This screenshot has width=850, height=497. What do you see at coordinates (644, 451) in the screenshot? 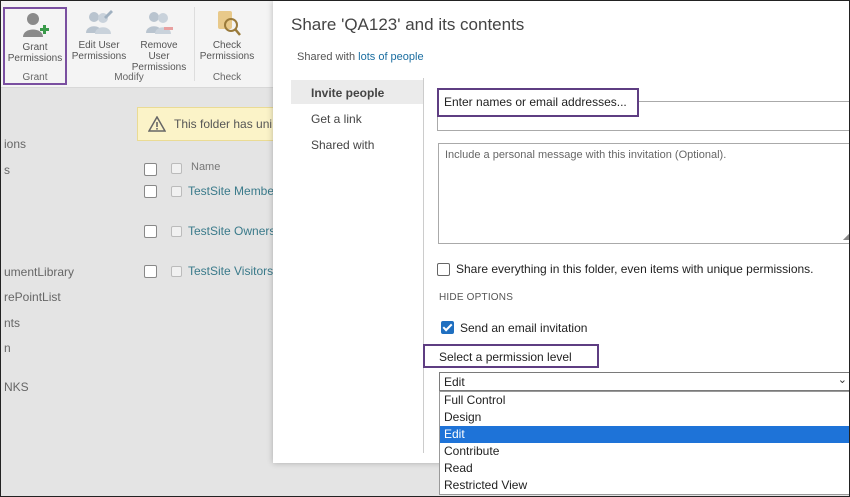
I see `permission-option: Contribute` at bounding box center [644, 451].